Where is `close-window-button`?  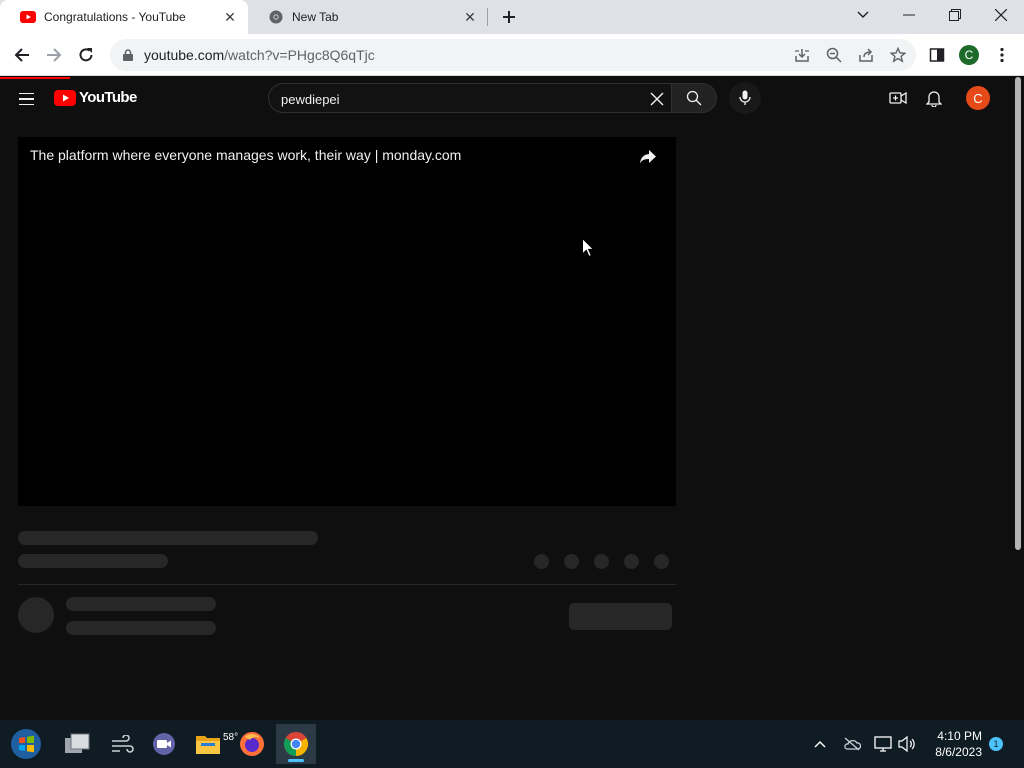
close-window-button is located at coordinates (1001, 15).